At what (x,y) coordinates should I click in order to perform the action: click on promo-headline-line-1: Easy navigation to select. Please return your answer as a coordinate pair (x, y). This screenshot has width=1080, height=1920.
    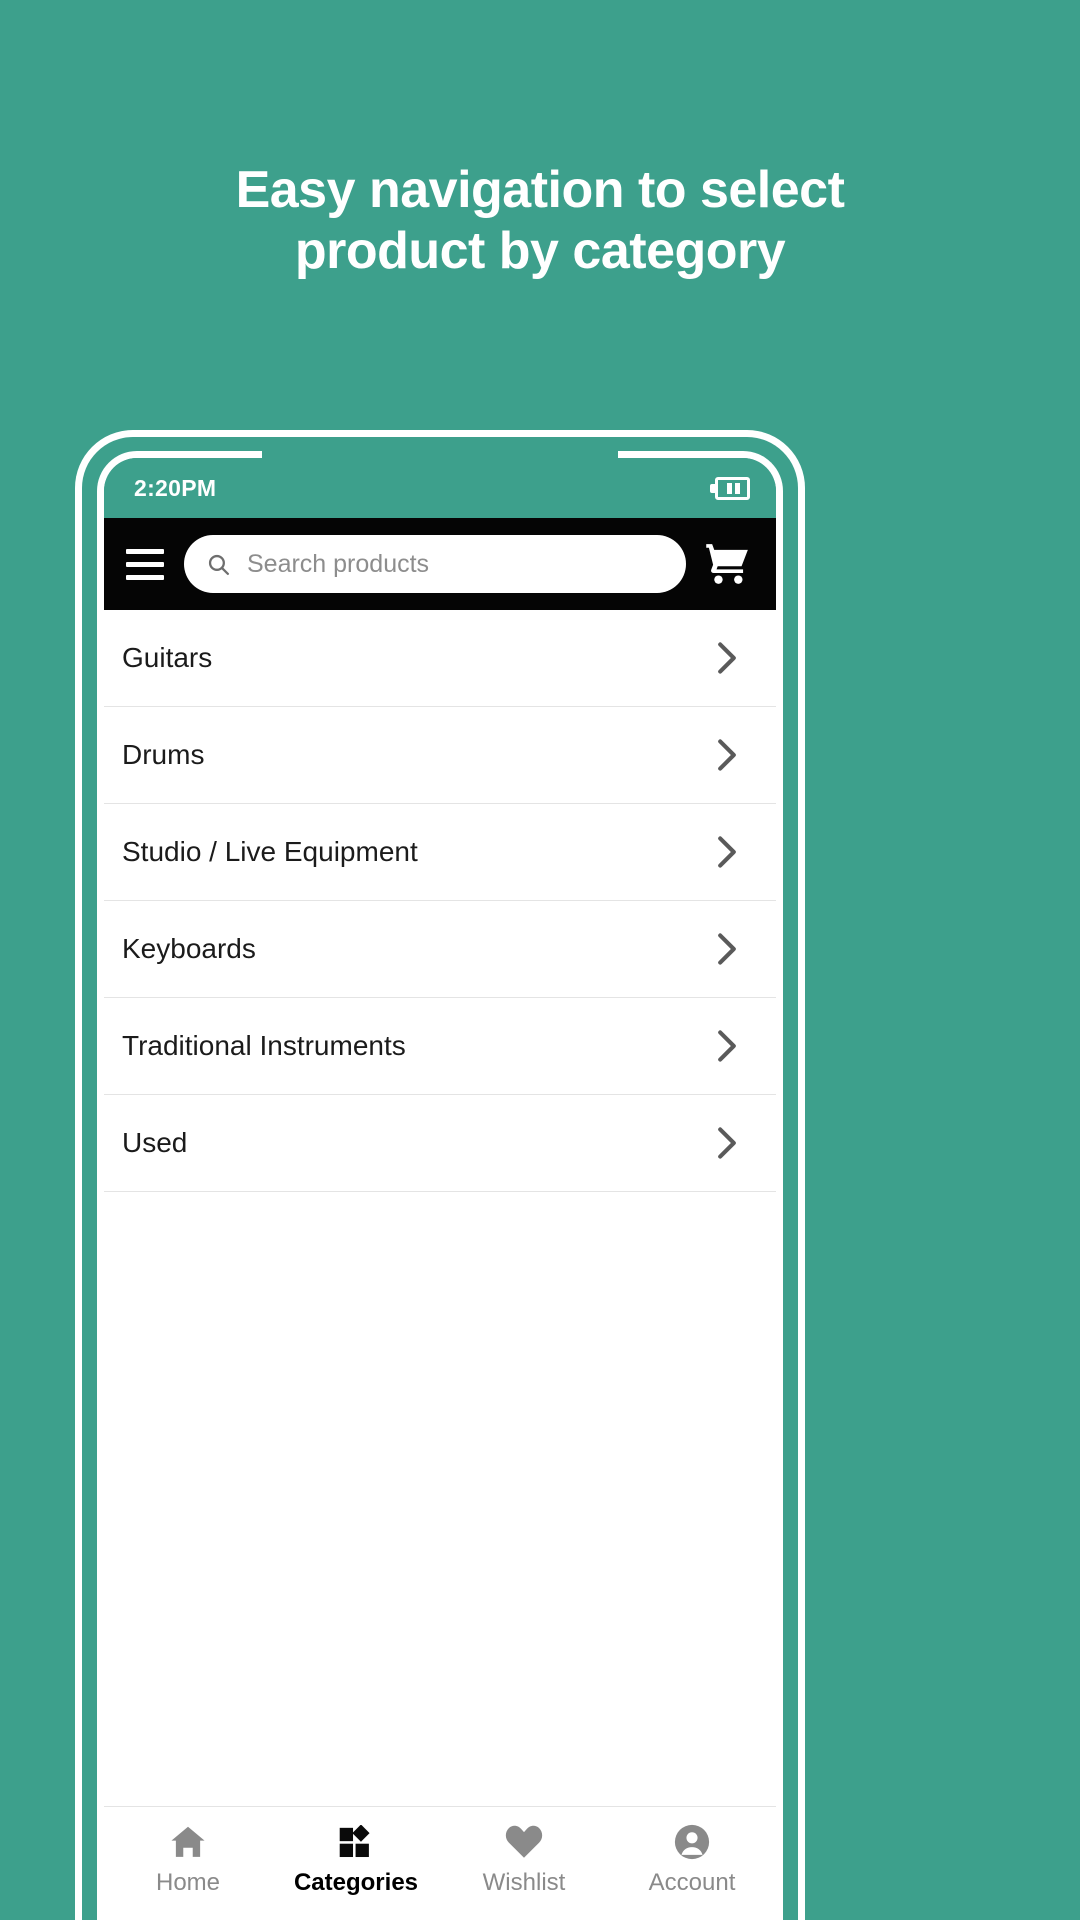
    Looking at the image, I should click on (540, 190).